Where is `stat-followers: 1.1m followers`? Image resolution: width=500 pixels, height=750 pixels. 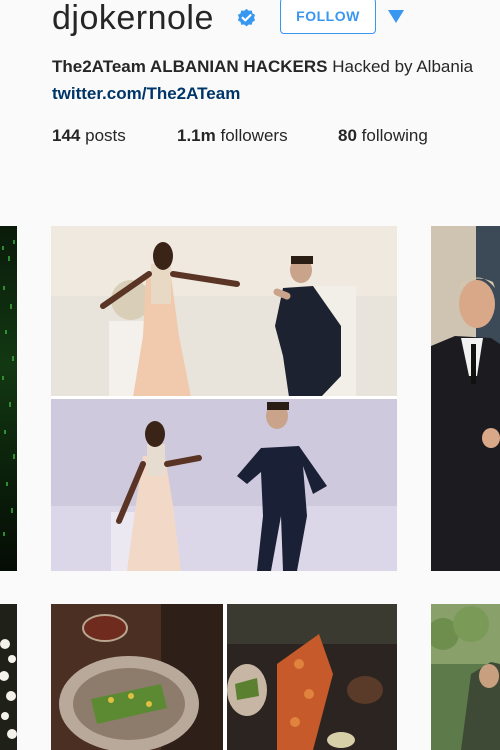
stat-followers: 1.1m followers is located at coordinates (232, 136).